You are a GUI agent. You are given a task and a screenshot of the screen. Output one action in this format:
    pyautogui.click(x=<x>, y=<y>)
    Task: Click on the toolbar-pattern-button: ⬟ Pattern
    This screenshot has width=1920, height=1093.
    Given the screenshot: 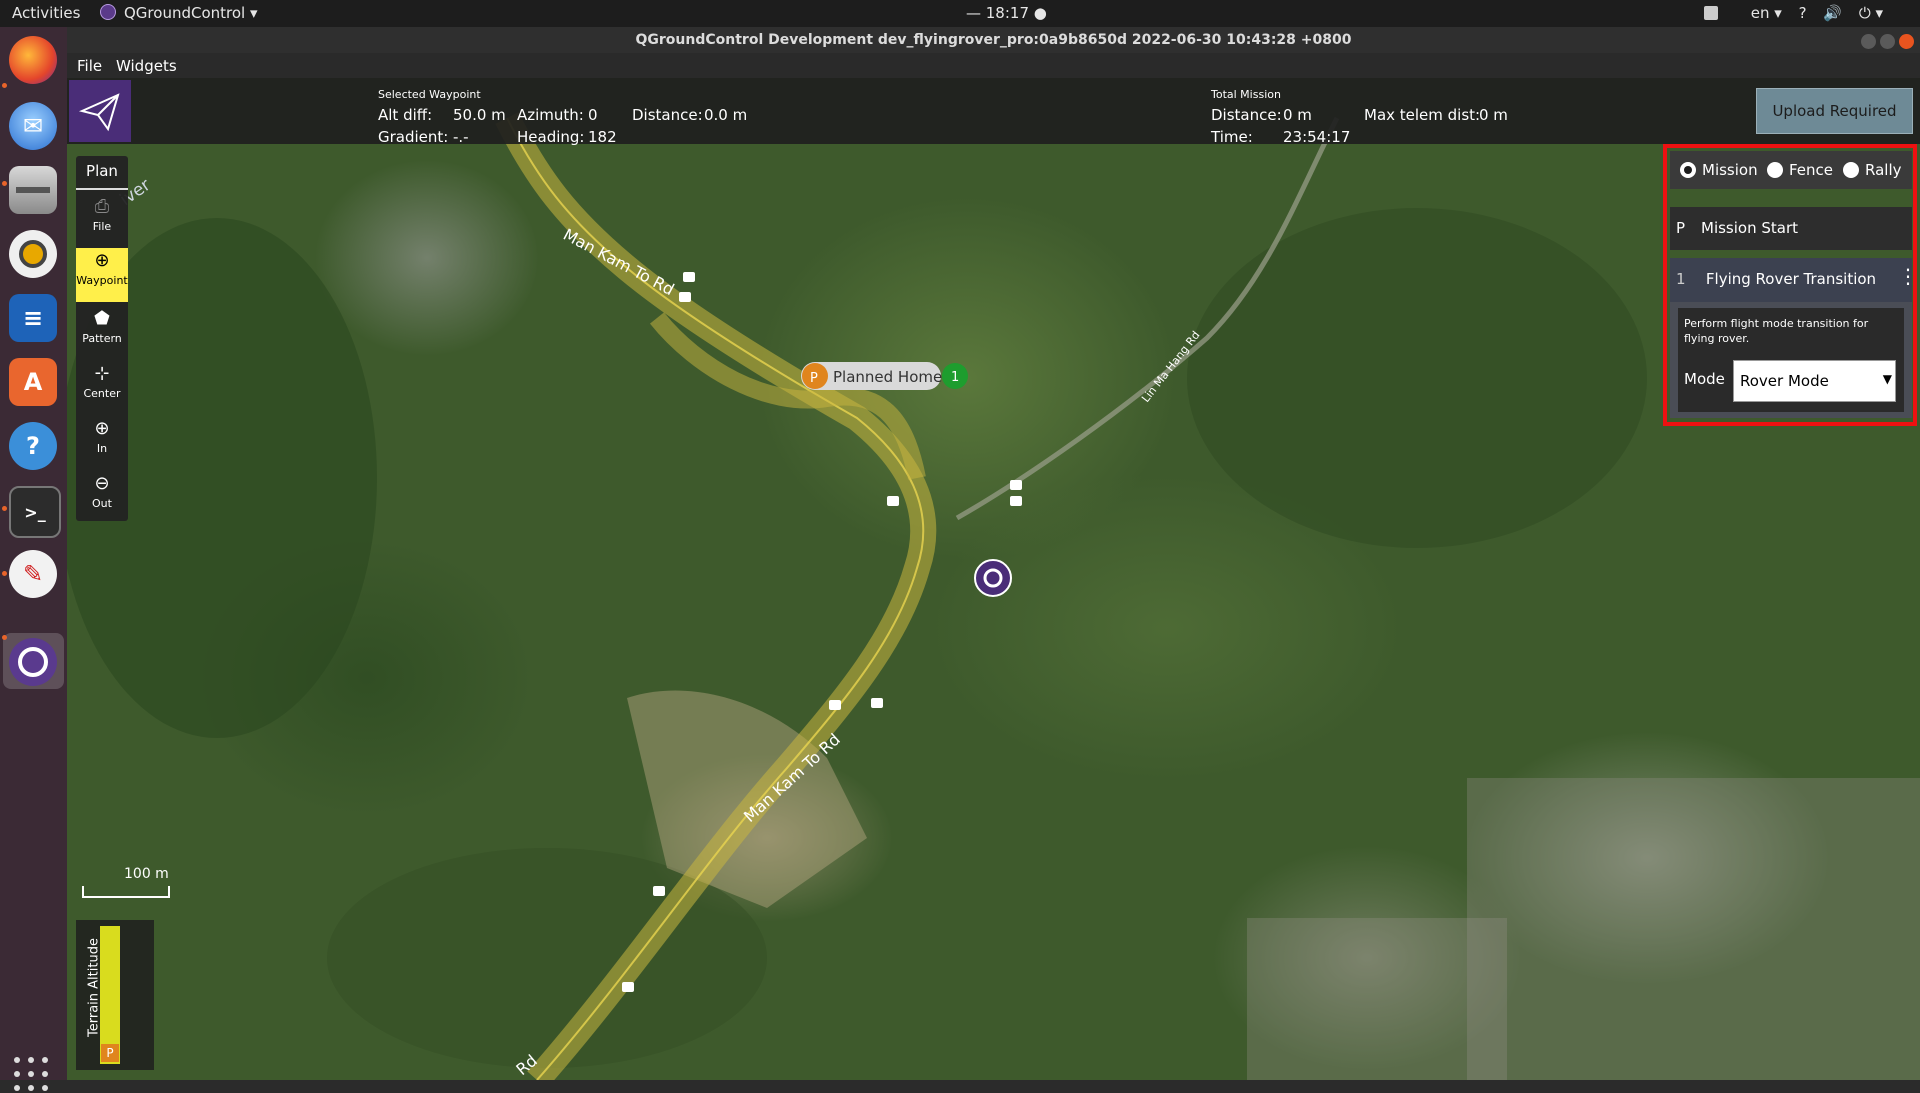 What is the action you would take?
    pyautogui.click(x=102, y=326)
    